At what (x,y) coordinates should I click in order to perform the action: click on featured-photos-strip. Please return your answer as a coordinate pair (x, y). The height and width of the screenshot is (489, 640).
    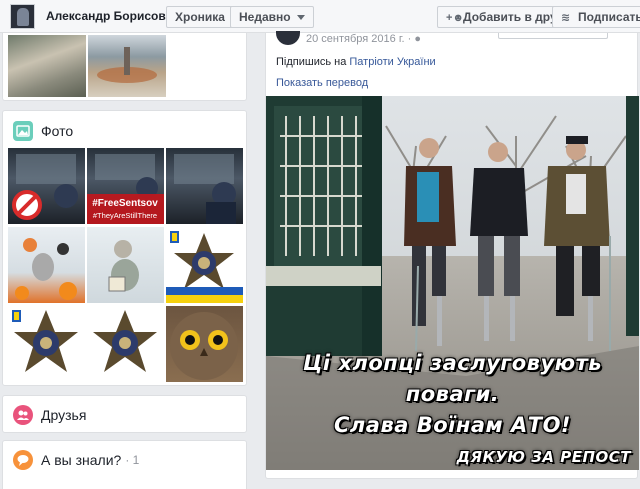
    Looking at the image, I should click on (124, 67).